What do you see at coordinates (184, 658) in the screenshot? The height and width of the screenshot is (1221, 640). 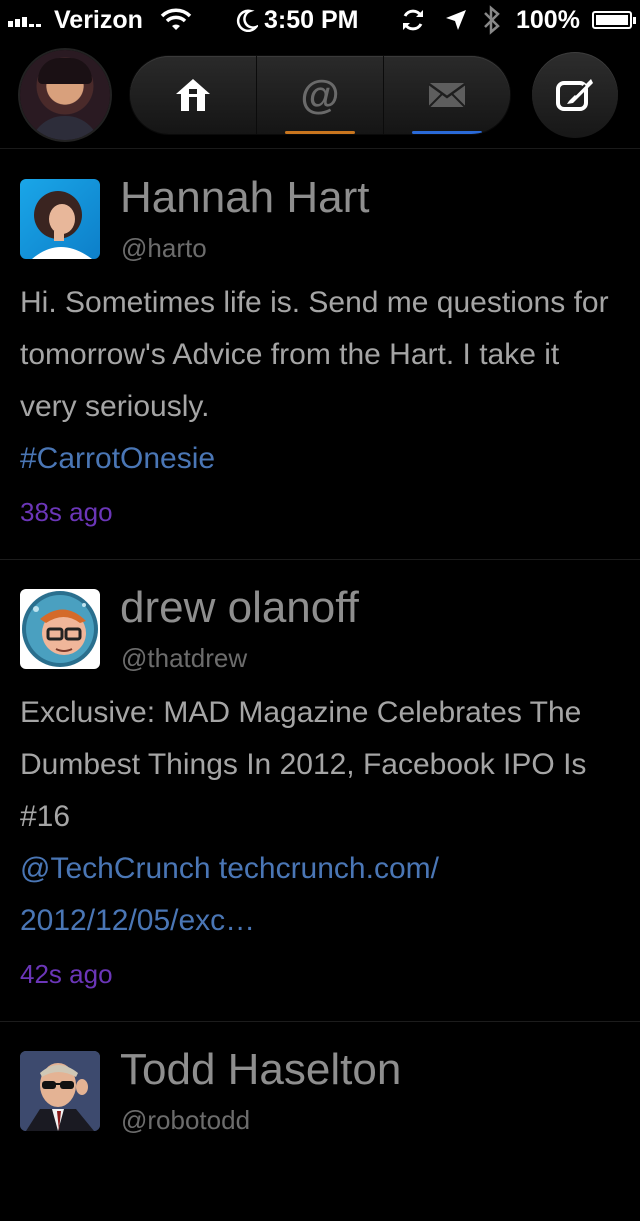 I see `author-handle: @thatdrew` at bounding box center [184, 658].